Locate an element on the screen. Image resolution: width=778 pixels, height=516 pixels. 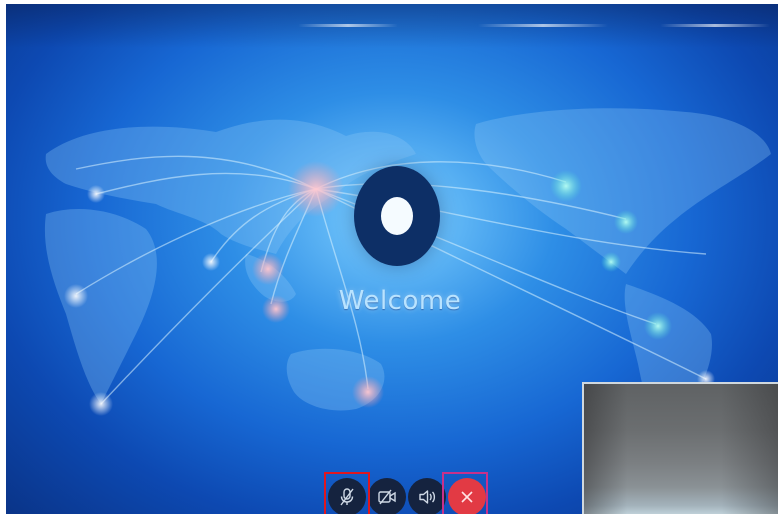
camera-toggle-button is located at coordinates (387, 496).